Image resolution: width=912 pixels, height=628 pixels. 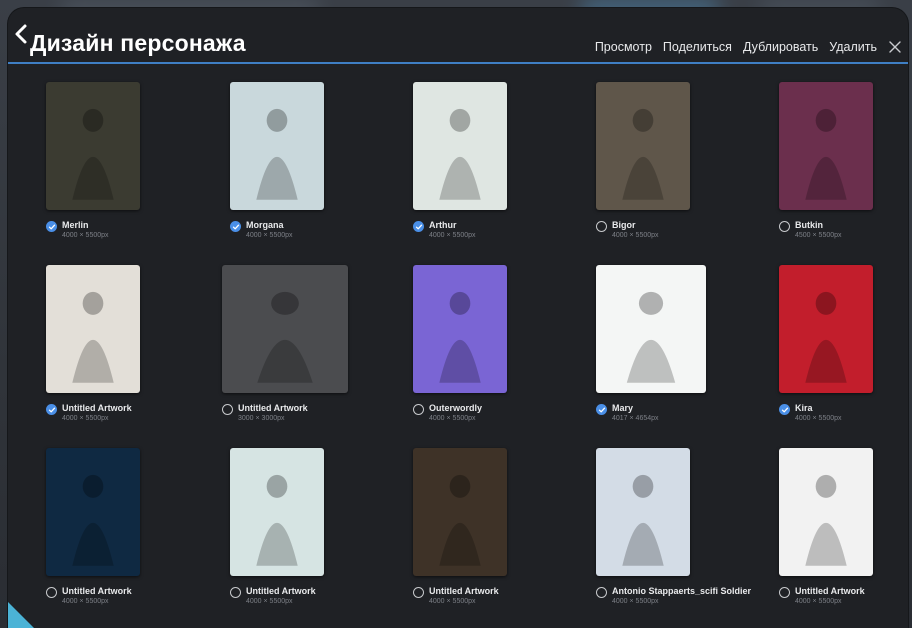 What do you see at coordinates (261, 418) in the screenshot?
I see `artwork-dimensions: 3000 × 3000px` at bounding box center [261, 418].